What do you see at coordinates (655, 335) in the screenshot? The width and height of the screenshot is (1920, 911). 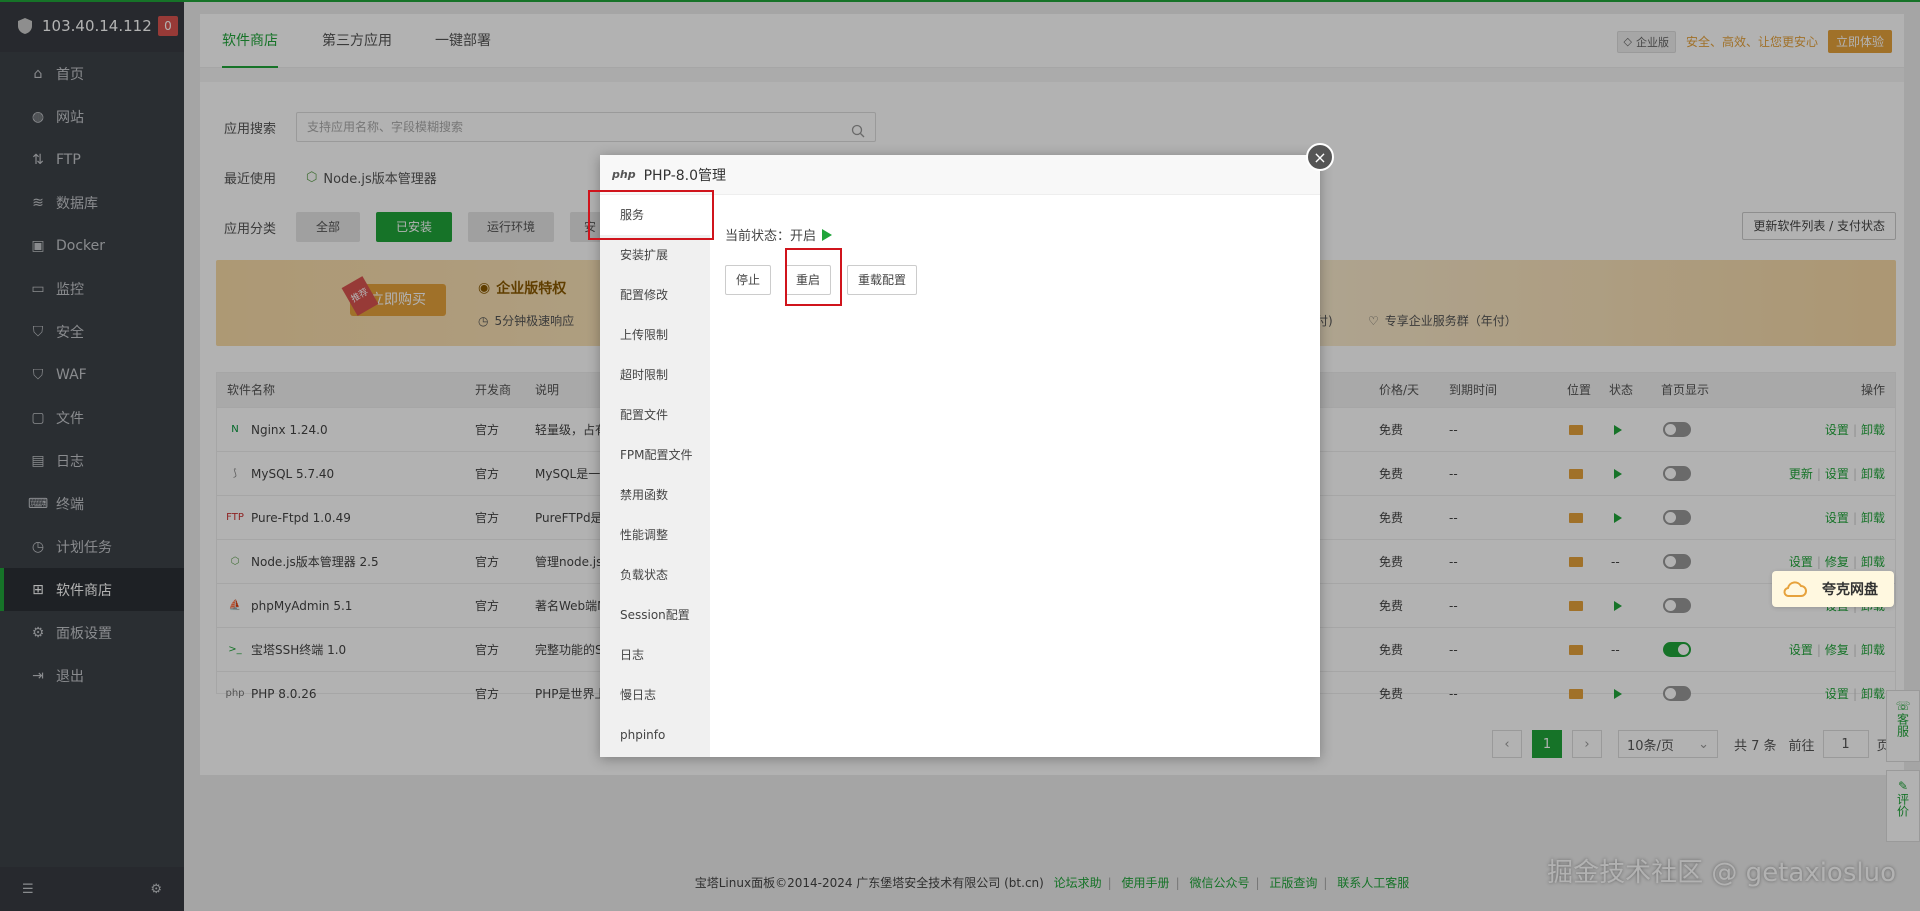 I see `dialog-menu-item: 上传限制` at bounding box center [655, 335].